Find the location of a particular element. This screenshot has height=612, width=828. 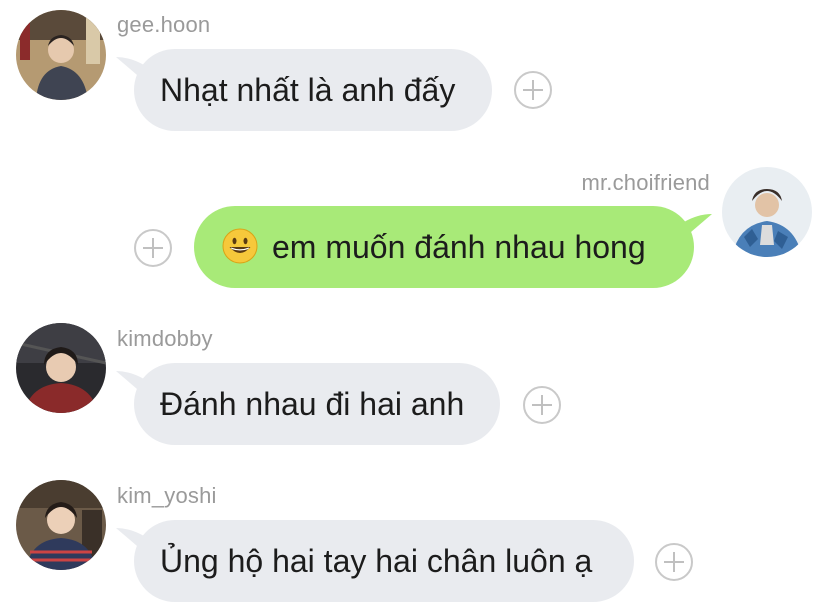

avatar-mr-choifriend is located at coordinates (767, 212).